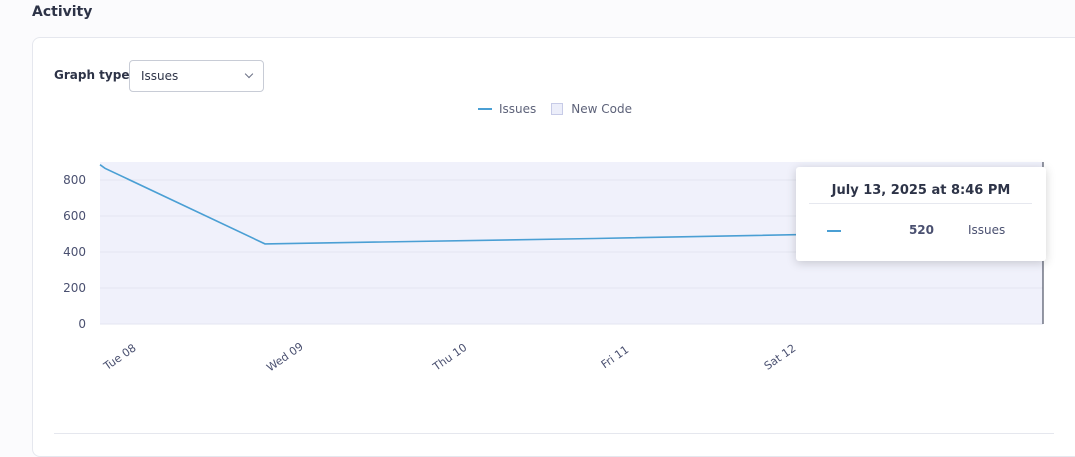  Describe the element at coordinates (921, 230) in the screenshot. I see `tooltip-value: 520` at that location.